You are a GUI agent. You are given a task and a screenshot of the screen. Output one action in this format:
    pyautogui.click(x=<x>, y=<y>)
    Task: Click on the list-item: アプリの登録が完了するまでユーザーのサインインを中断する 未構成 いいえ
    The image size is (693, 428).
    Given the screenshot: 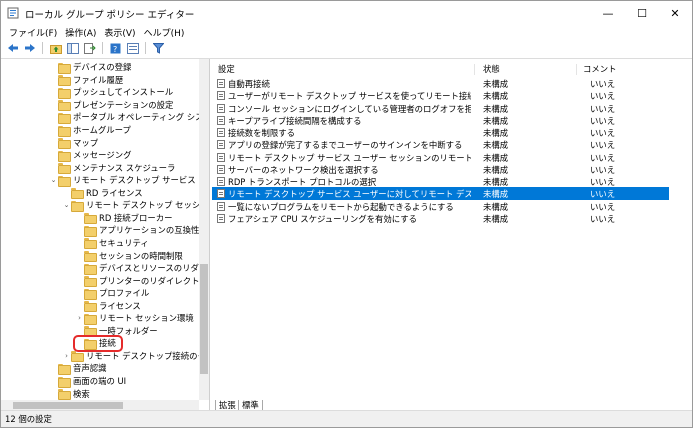 What is the action you would take?
    pyautogui.click(x=440, y=144)
    